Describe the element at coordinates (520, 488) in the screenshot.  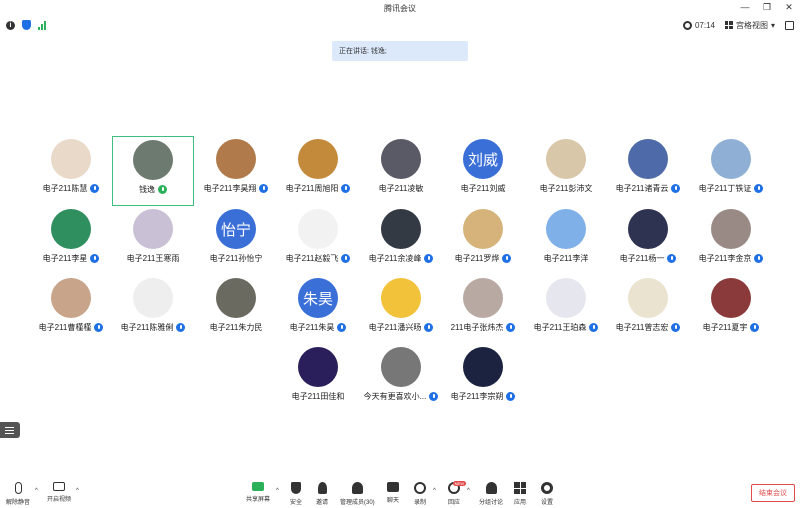
I see `apps-icon` at that location.